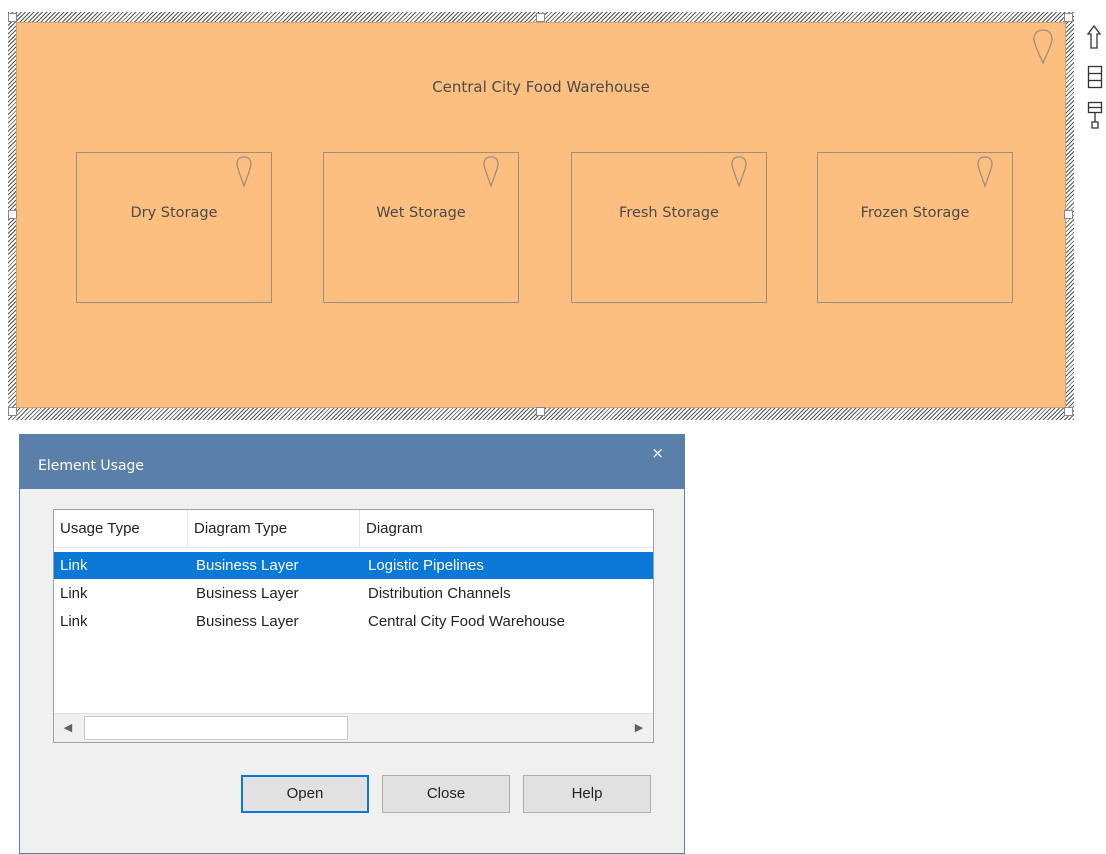  Describe the element at coordinates (353, 565) in the screenshot. I see `table-row: Link Business Layer Logistic Pipelines` at that location.